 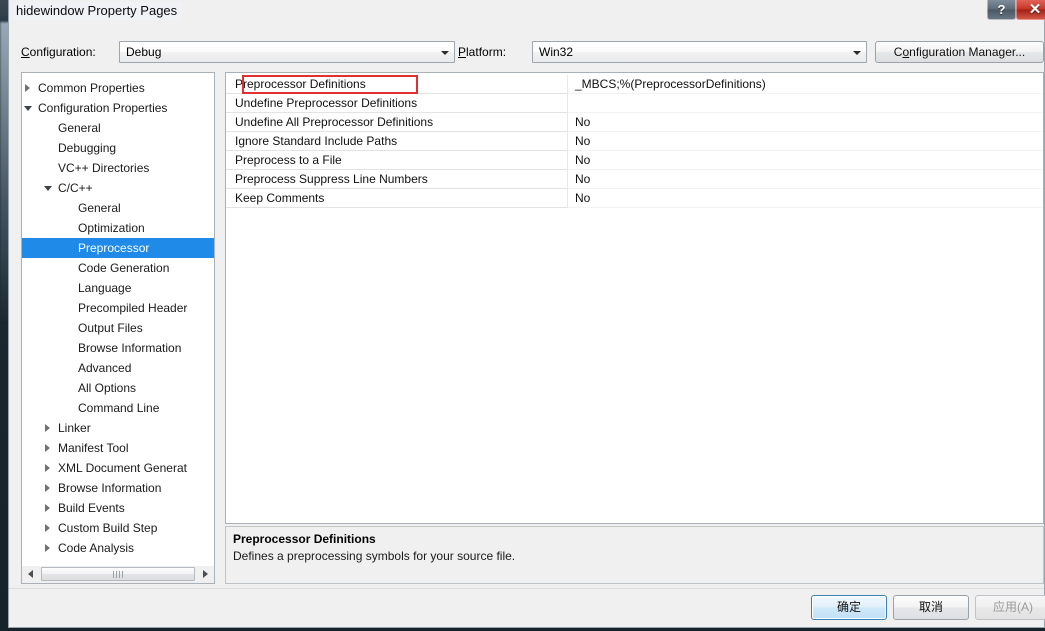 I want to click on tree-item-xml-document-generat: XML Document Generat, so click(x=118, y=468).